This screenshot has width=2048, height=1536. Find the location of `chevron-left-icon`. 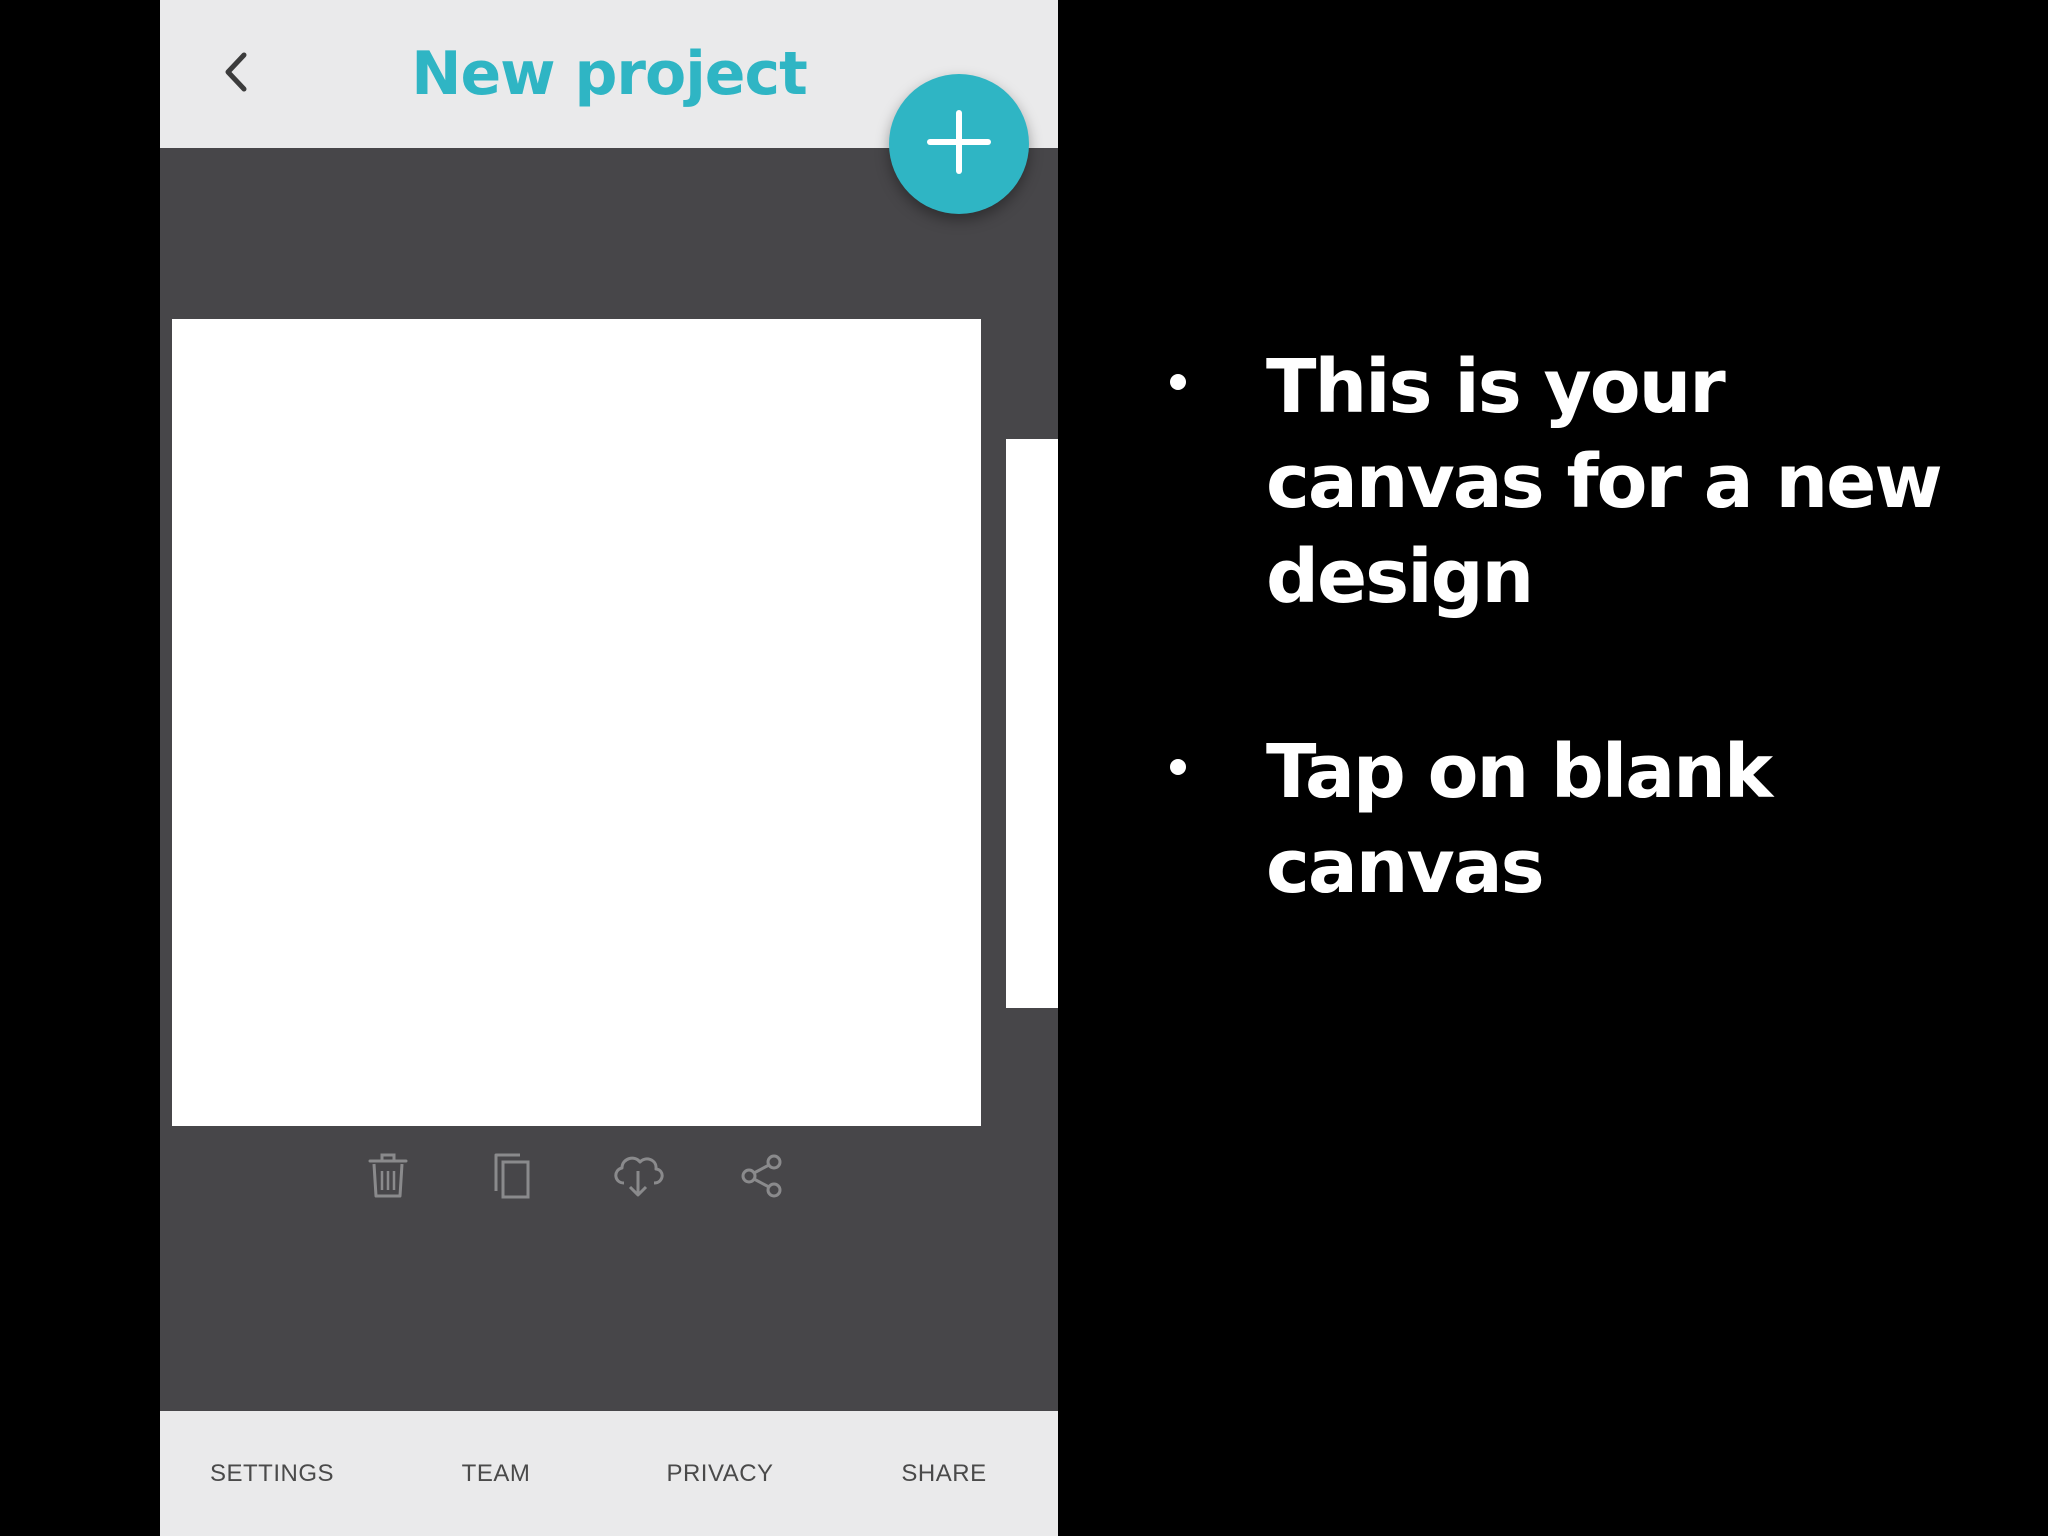

chevron-left-icon is located at coordinates (235, 74).